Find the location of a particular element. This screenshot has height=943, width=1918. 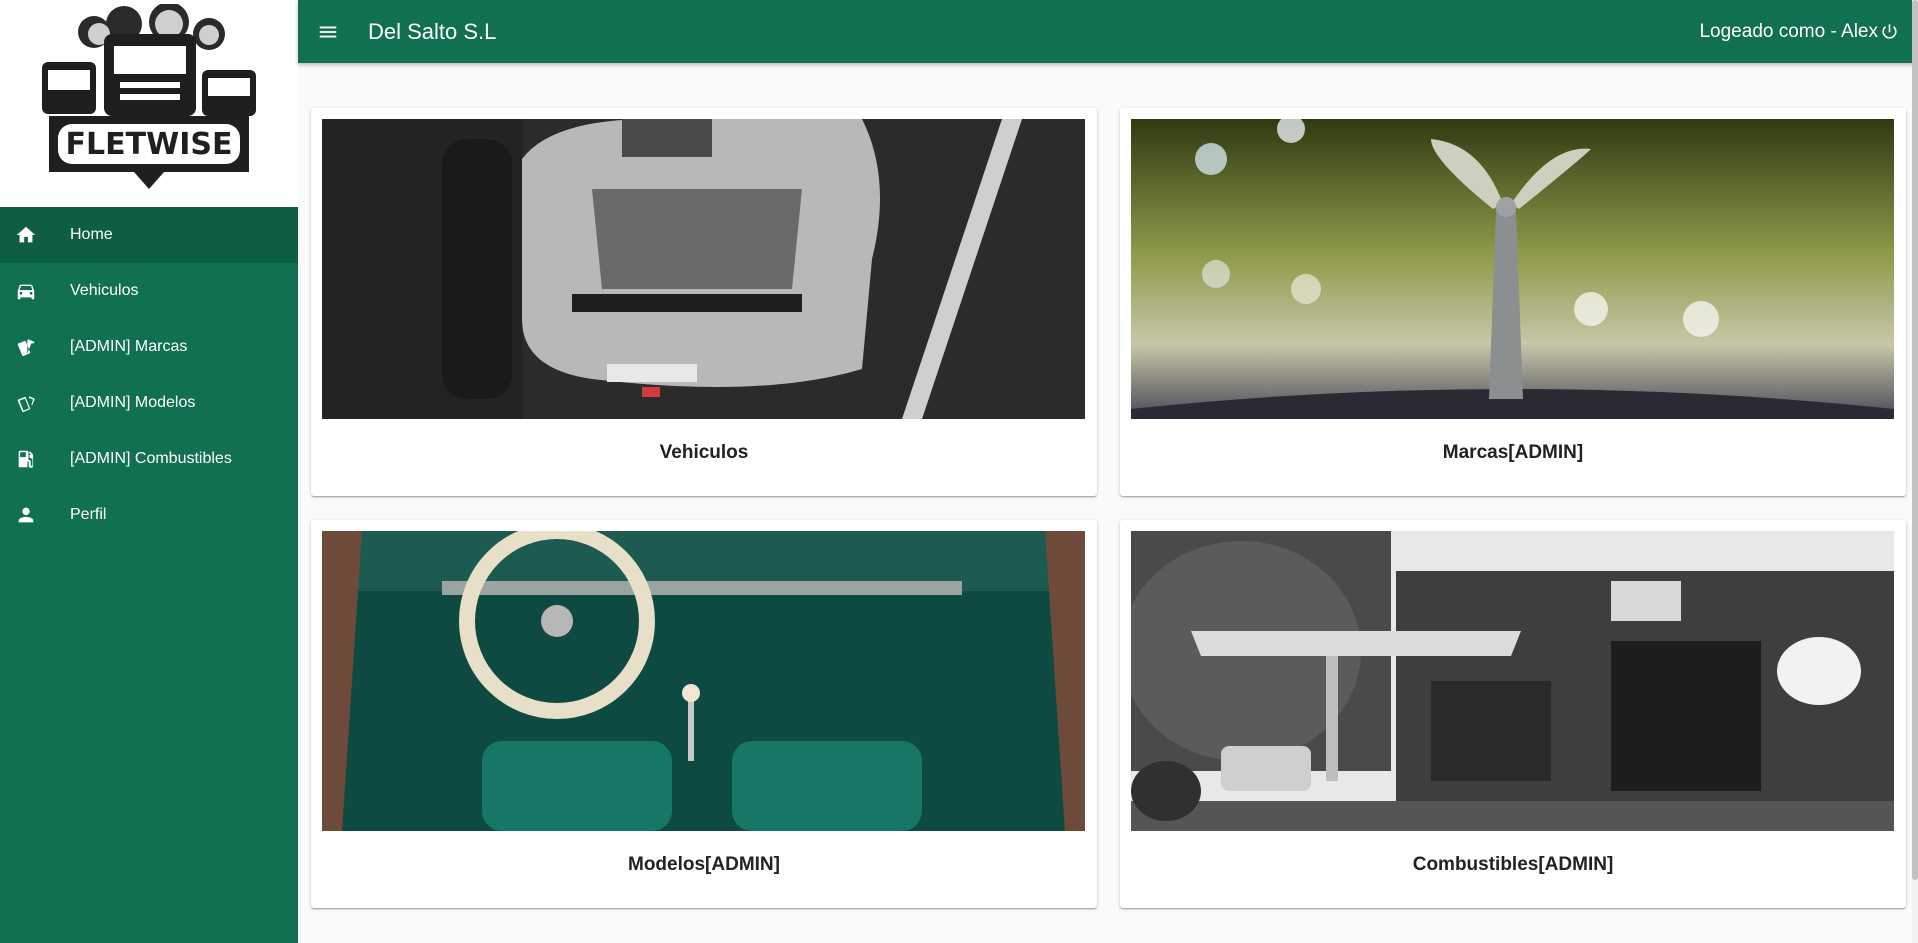

sidebar-item-combustibles: [ADMIN] Combustibles is located at coordinates (149, 459).